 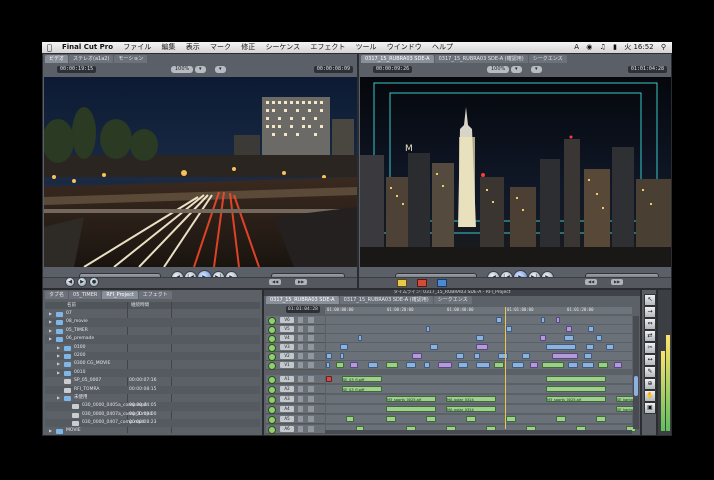 What do you see at coordinates (94, 282) in the screenshot?
I see `viewer-replace-button: ●` at bounding box center [94, 282].